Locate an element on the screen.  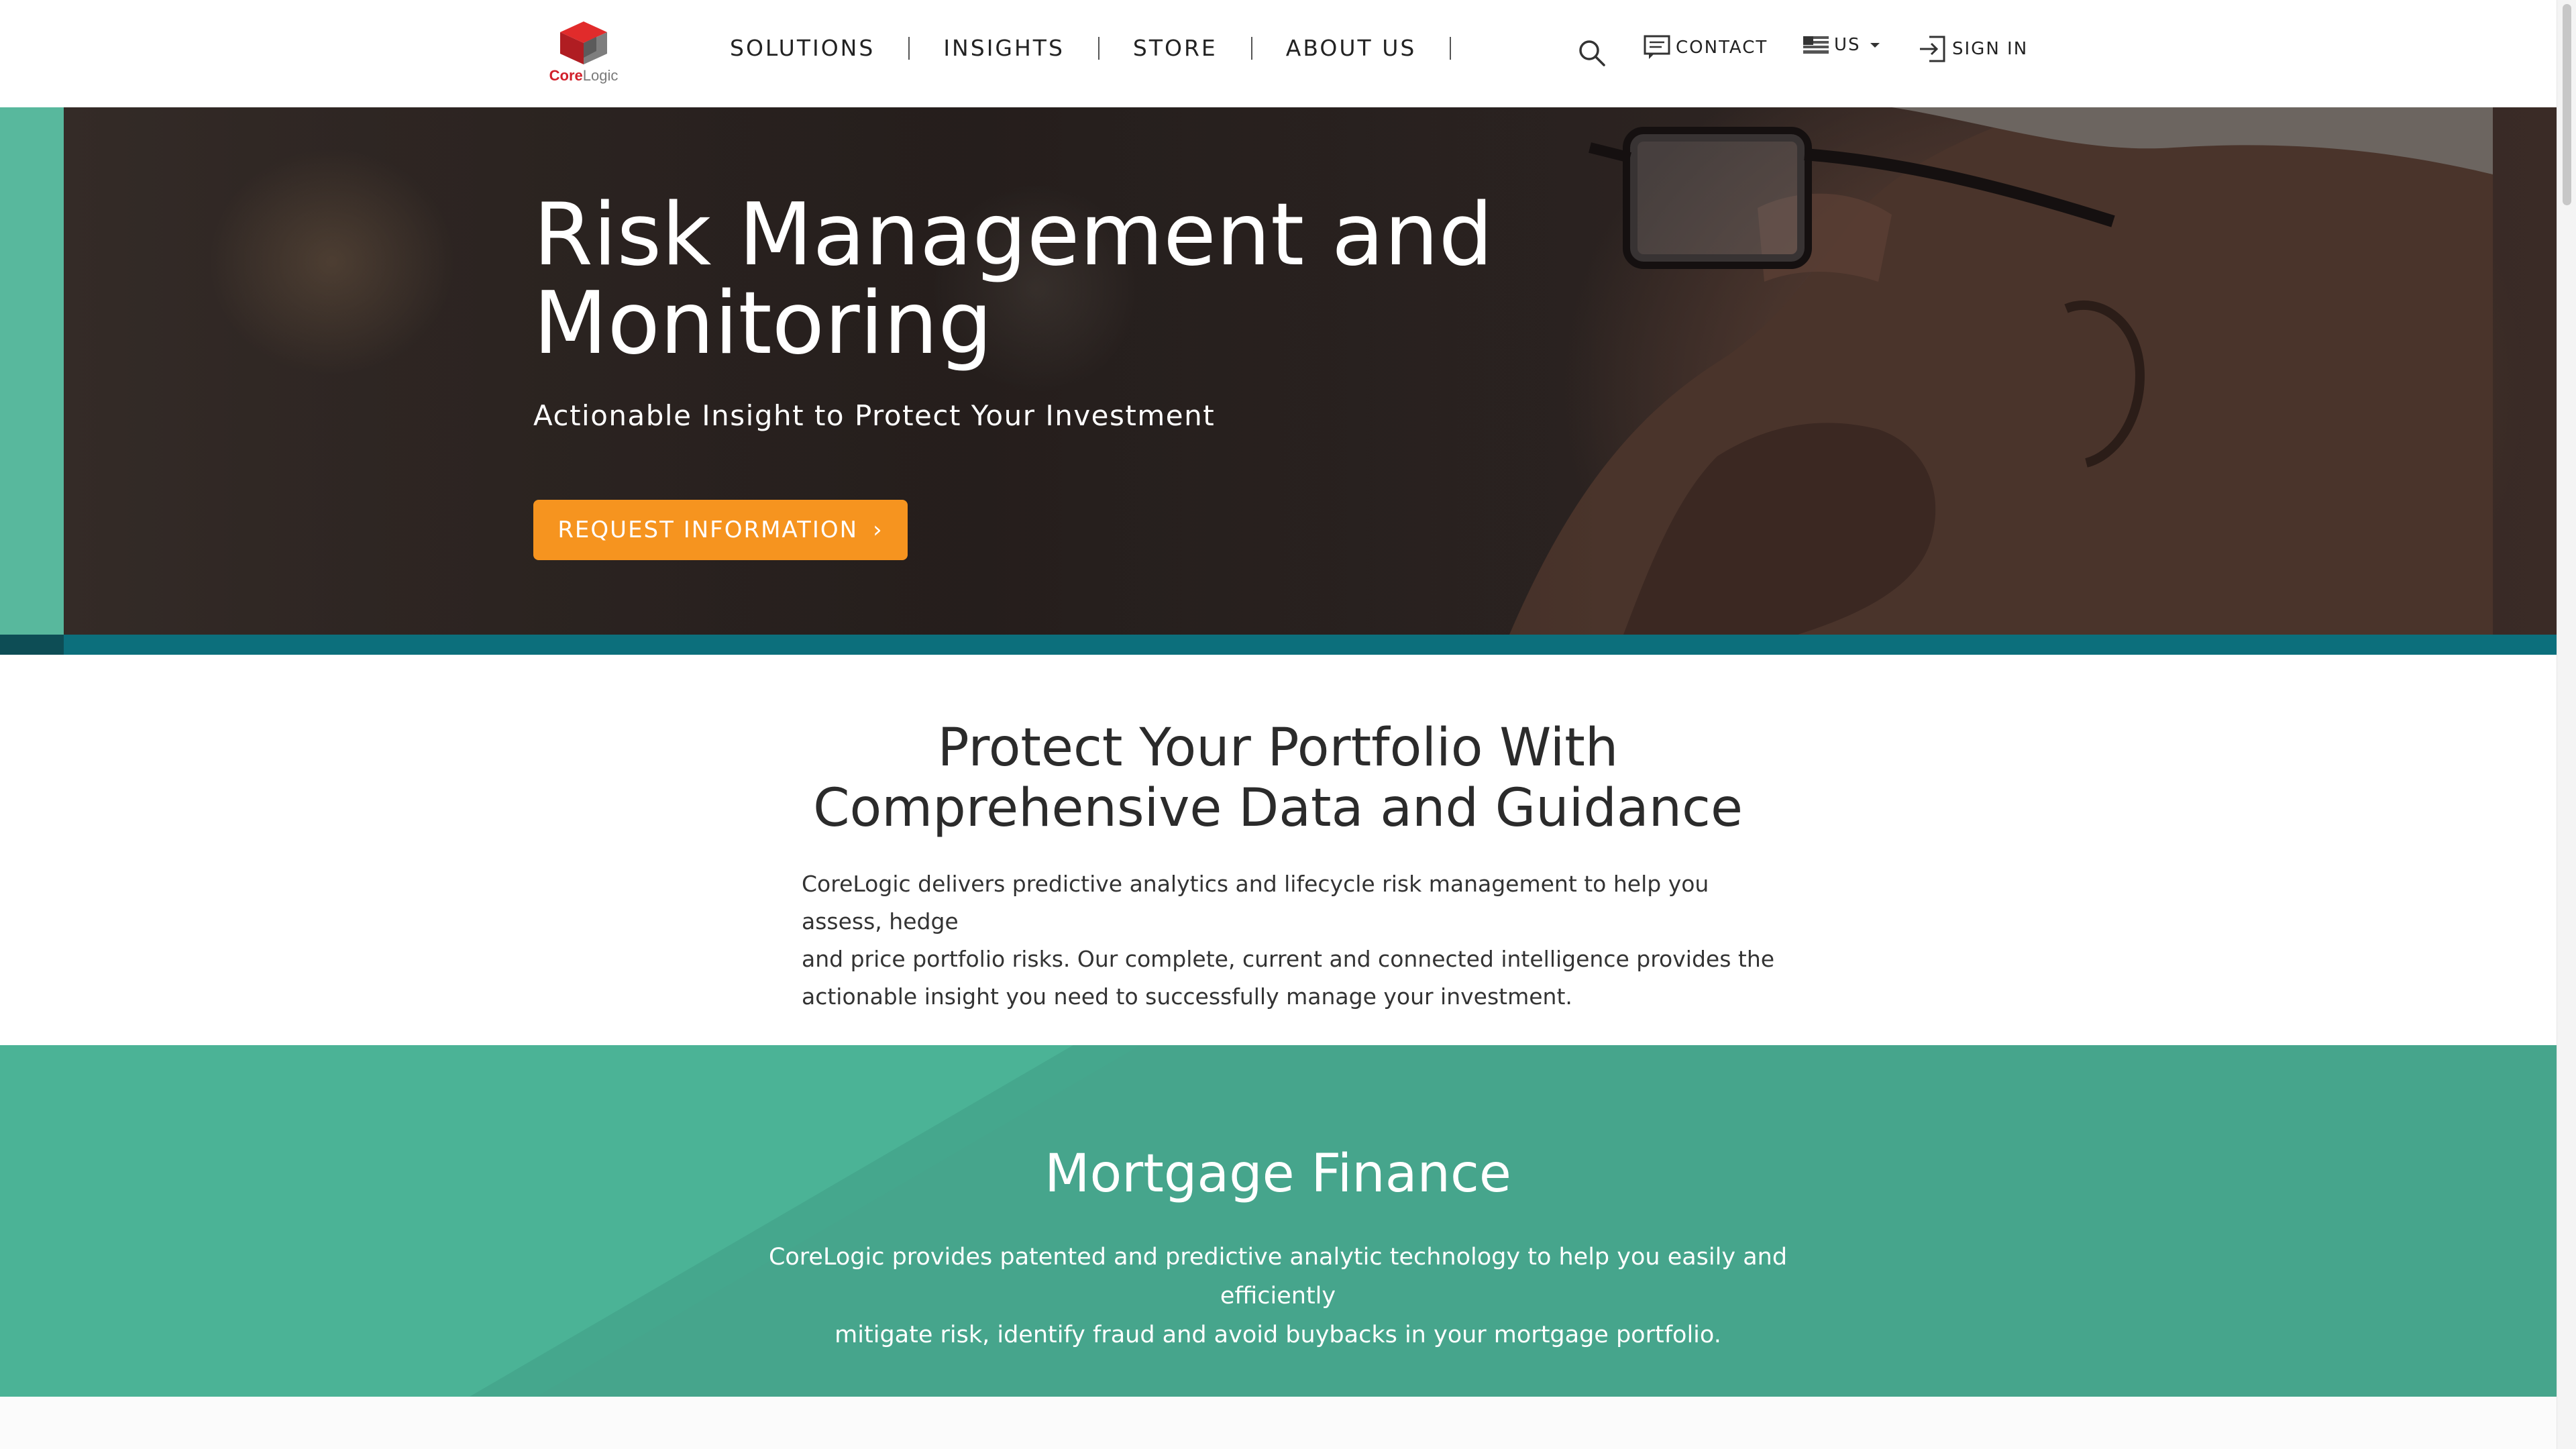
logo-wordmark: CoreLogic is located at coordinates (584, 75).